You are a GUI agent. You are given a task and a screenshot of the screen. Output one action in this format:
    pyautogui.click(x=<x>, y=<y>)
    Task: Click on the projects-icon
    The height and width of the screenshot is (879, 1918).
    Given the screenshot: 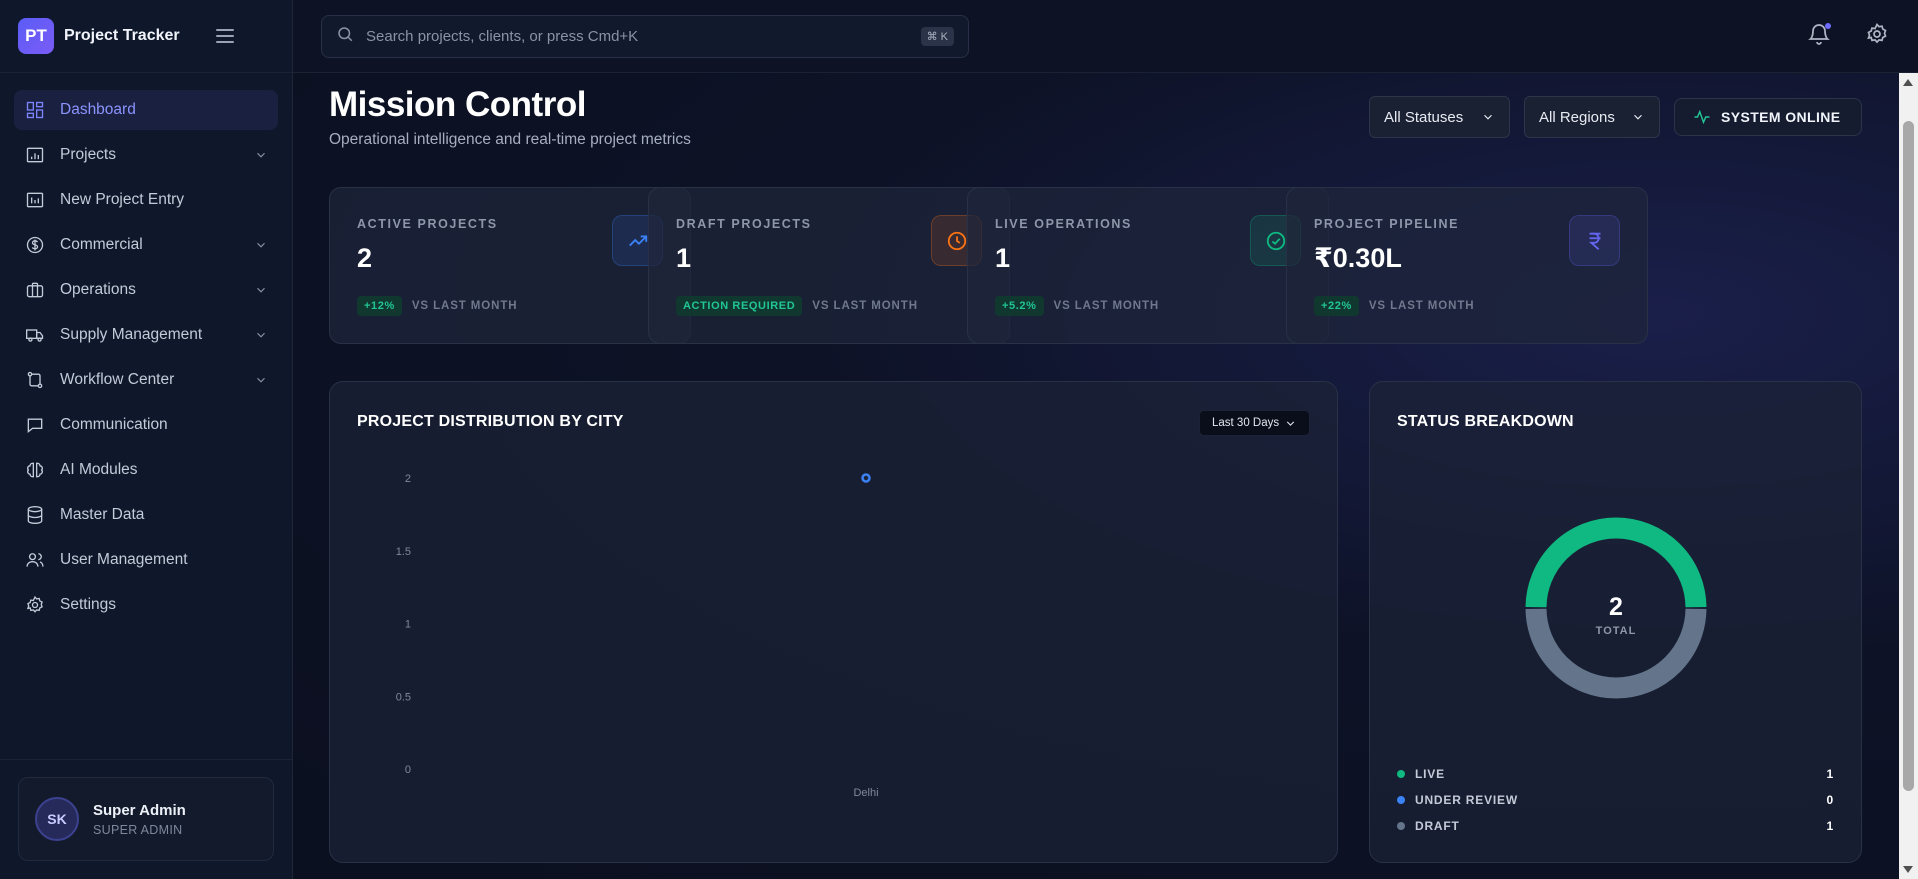 What is the action you would take?
    pyautogui.click(x=35, y=155)
    